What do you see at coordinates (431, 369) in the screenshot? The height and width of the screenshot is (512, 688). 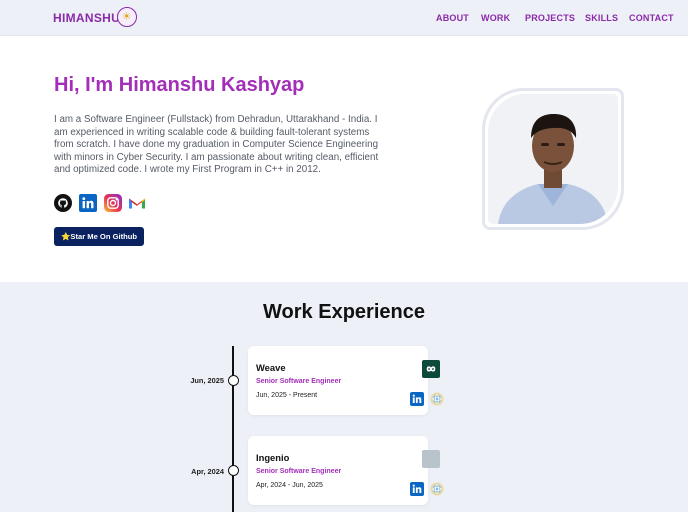 I see `weave-logo-icon` at bounding box center [431, 369].